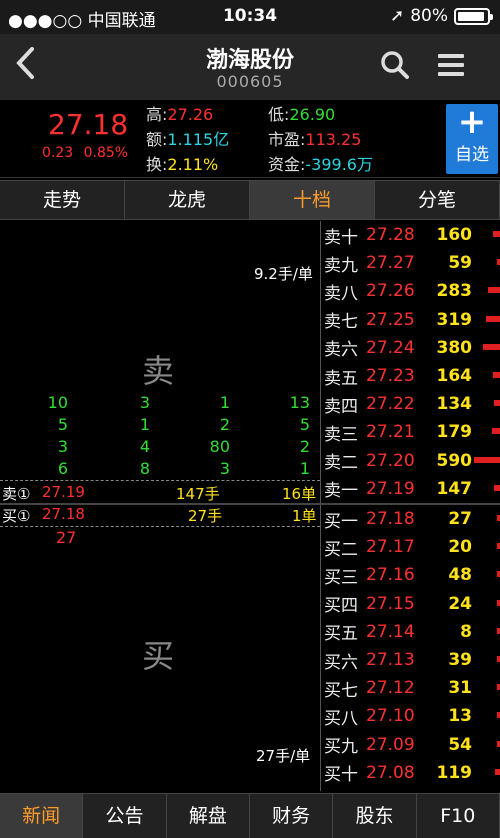  Describe the element at coordinates (472, 155) in the screenshot. I see `add-watchlist-label: 自选` at that location.